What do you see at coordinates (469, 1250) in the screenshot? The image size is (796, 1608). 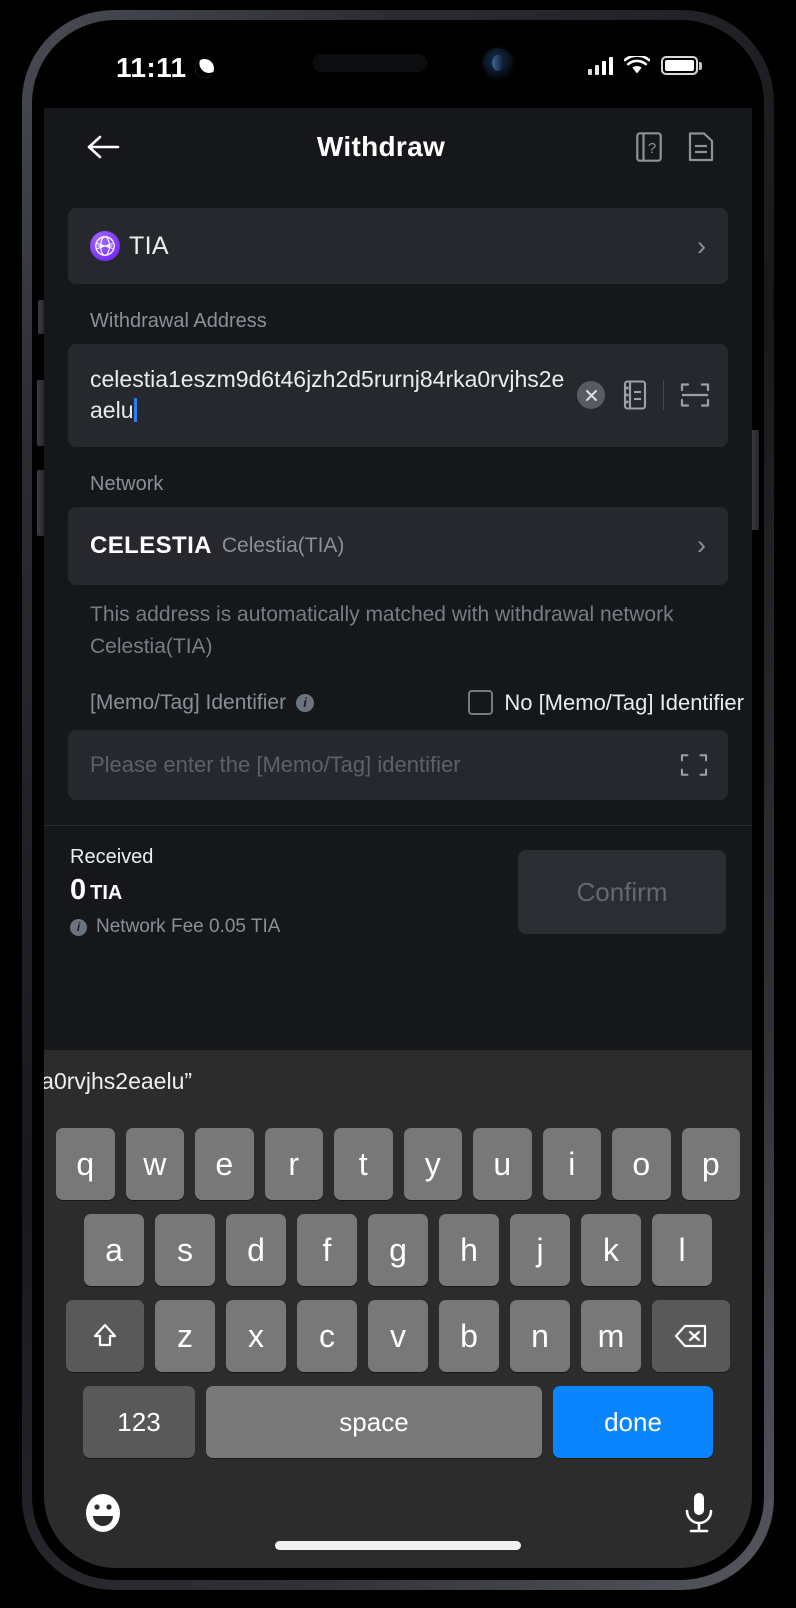 I see `key-h: h` at bounding box center [469, 1250].